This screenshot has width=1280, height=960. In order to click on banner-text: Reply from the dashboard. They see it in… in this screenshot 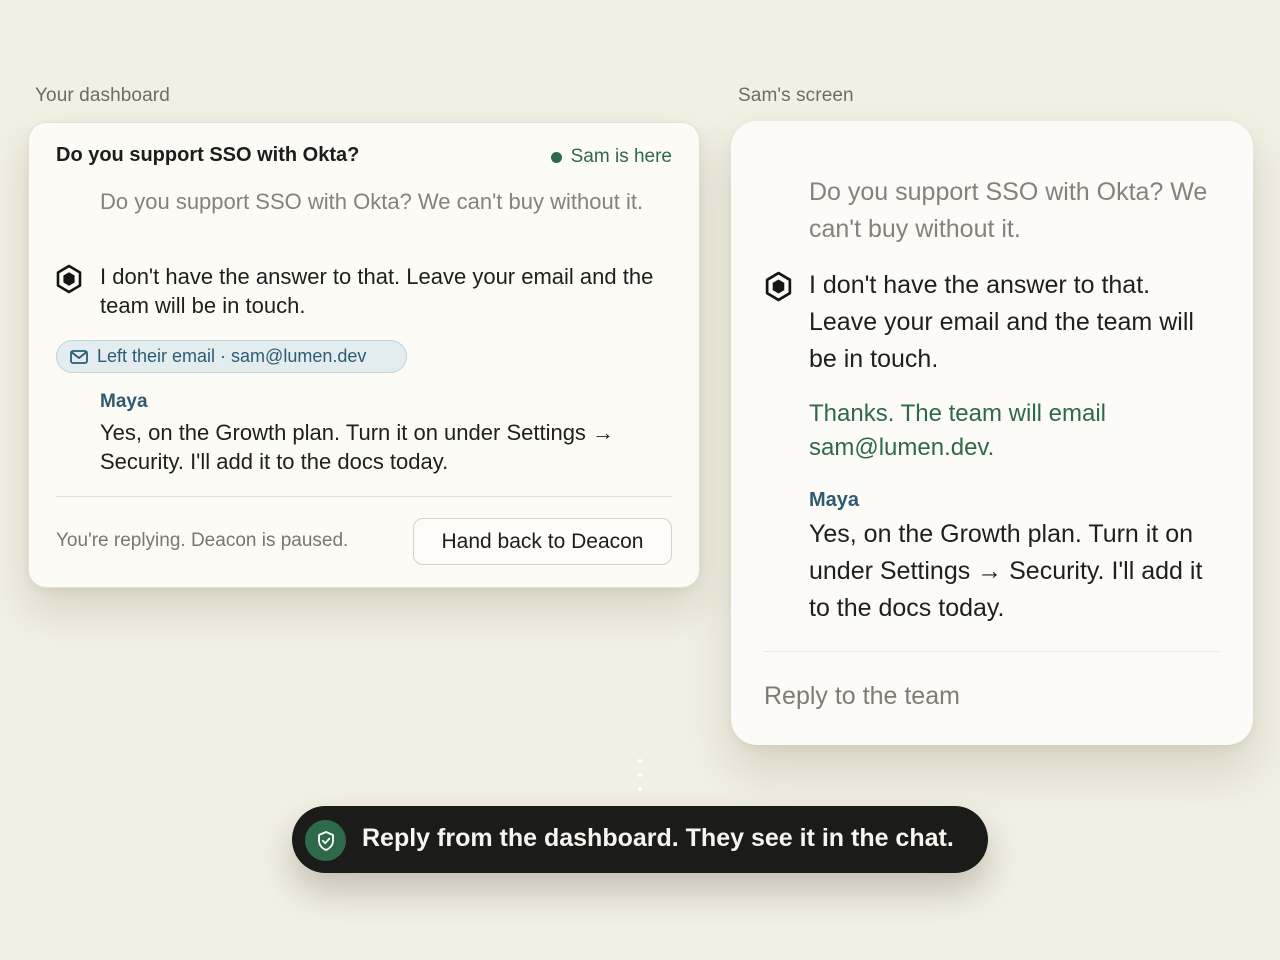, I will do `click(658, 838)`.